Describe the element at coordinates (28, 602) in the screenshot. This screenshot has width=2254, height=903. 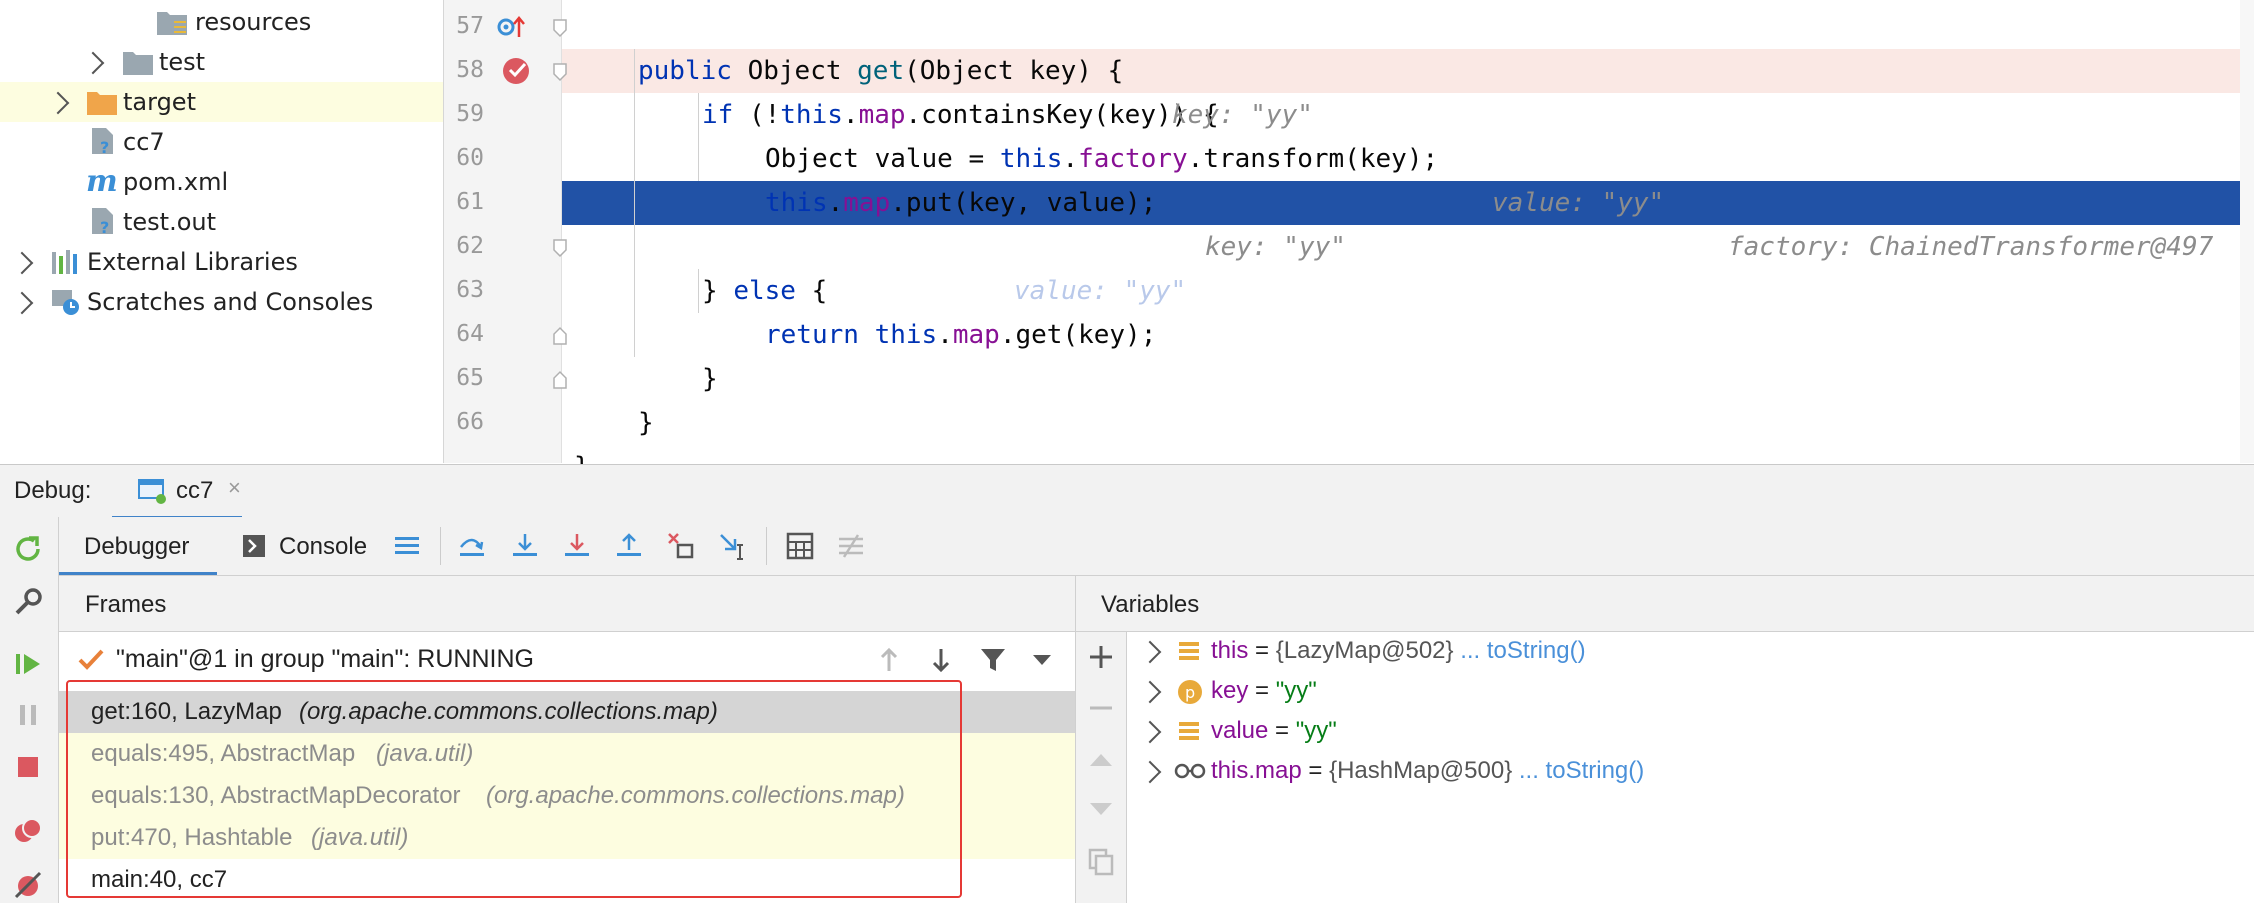
I see `settings-wrench-icon` at that location.